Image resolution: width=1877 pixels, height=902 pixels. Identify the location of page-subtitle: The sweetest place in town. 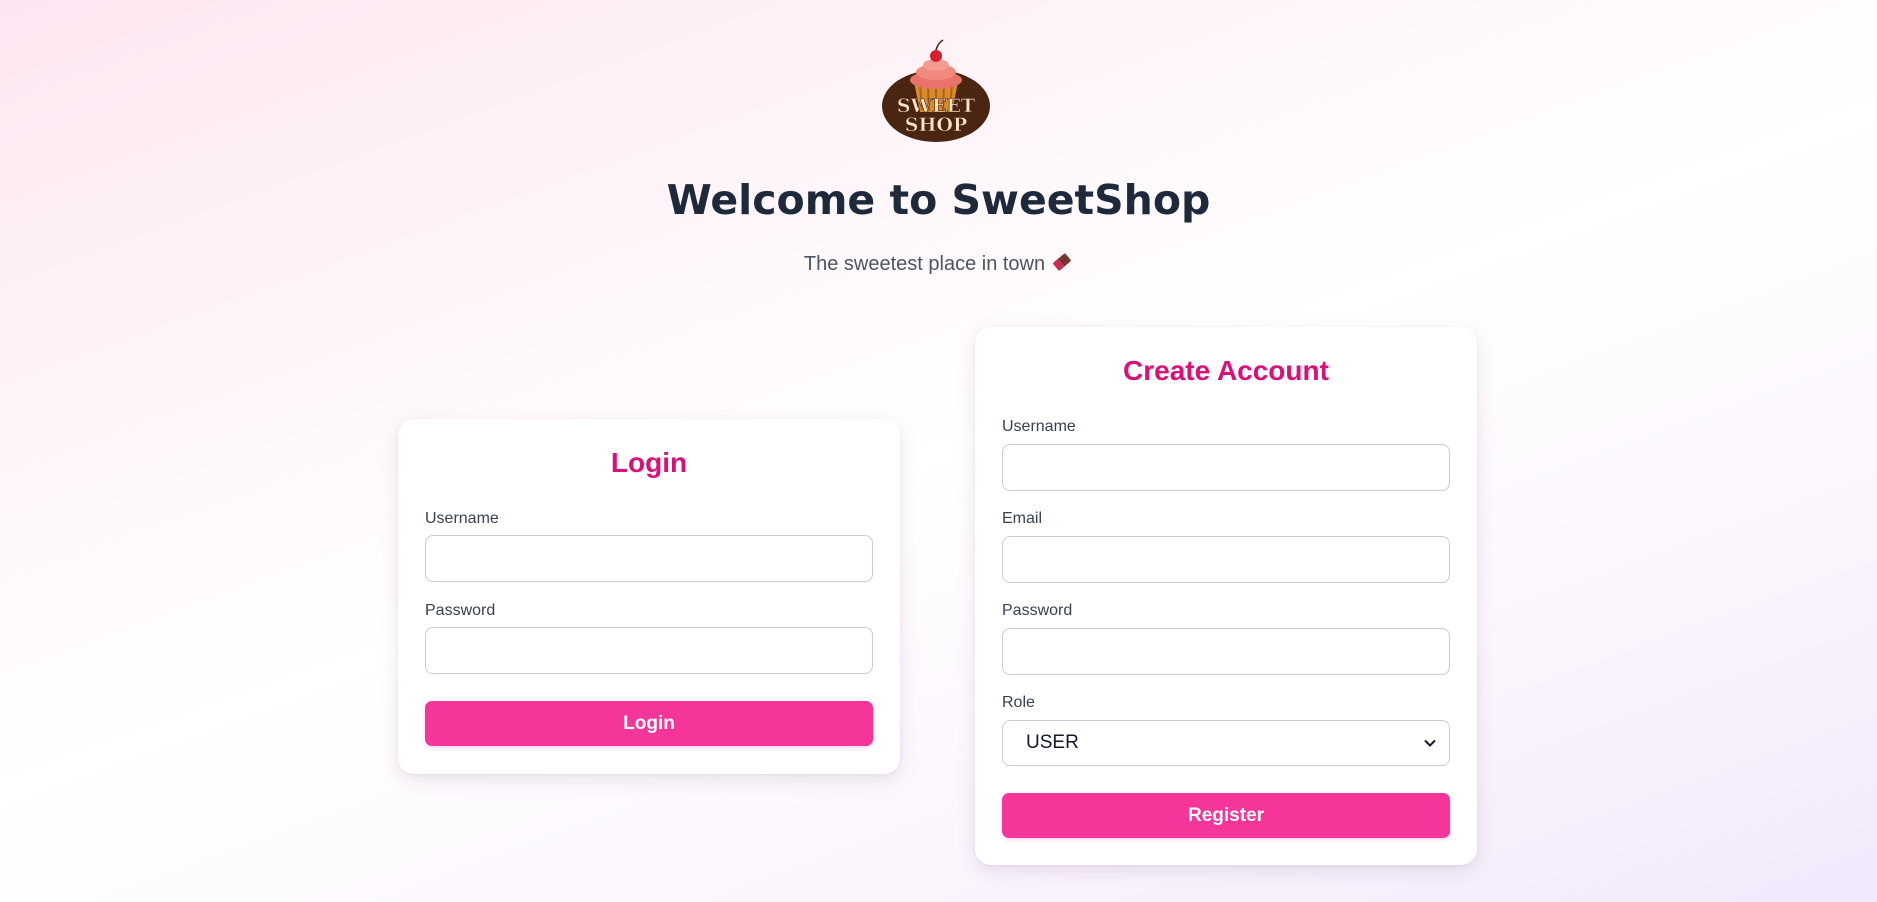
(938, 263).